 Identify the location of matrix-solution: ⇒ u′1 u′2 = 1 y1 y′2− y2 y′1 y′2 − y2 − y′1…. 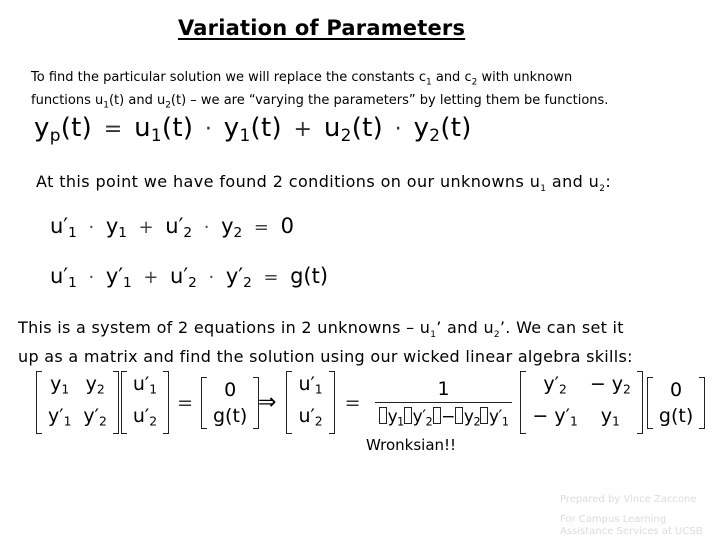
(482, 403).